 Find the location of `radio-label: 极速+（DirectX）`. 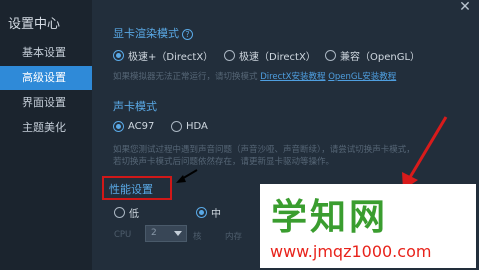

radio-label: 极速+（DirectX） is located at coordinates (171, 57).